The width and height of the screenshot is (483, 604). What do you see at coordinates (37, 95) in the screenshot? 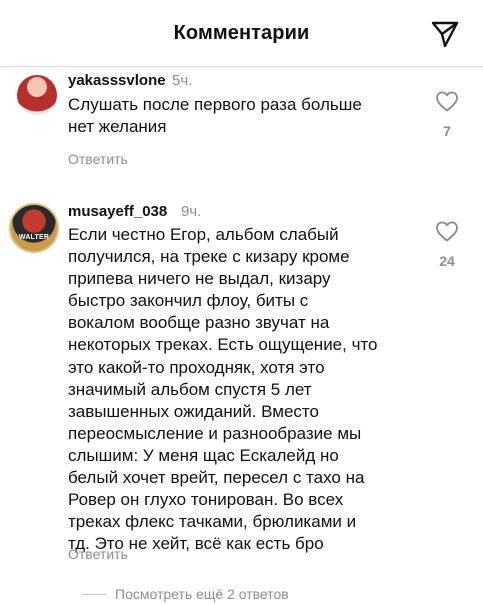
I see `avatar` at bounding box center [37, 95].